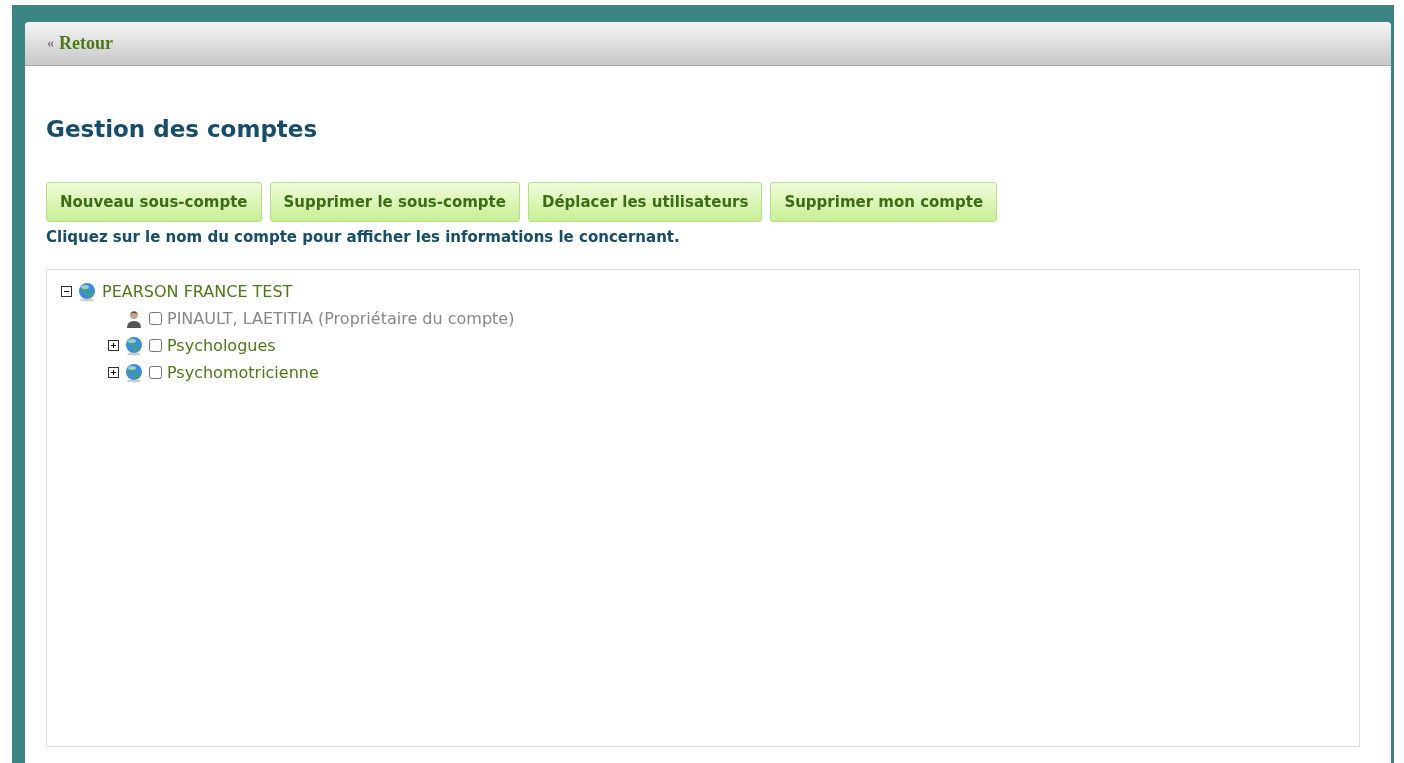 Image resolution: width=1404 pixels, height=763 pixels. Describe the element at coordinates (221, 345) in the screenshot. I see `account-name: Psychologues` at that location.